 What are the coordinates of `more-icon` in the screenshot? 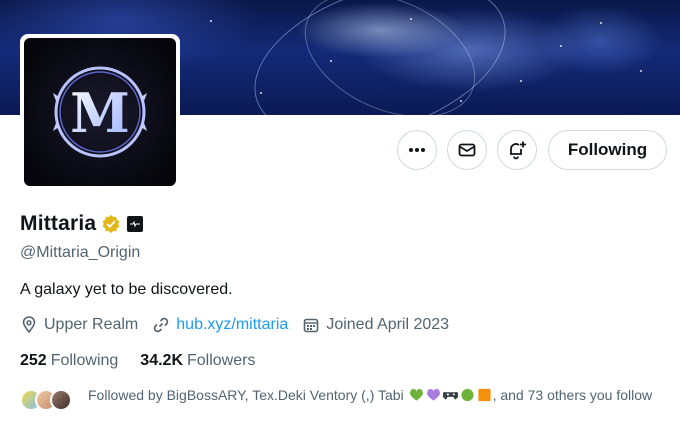 It's located at (417, 150).